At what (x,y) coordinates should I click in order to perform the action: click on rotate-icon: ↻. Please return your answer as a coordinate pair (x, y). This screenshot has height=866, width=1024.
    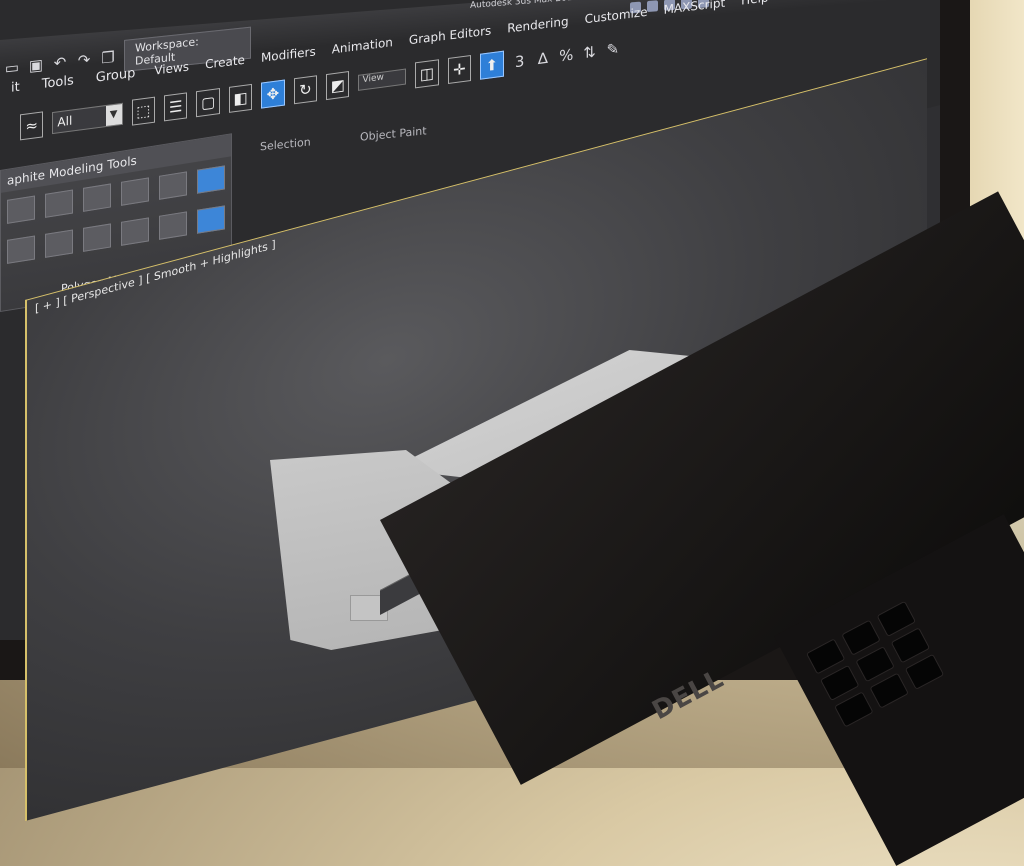
    Looking at the image, I should click on (305, 90).